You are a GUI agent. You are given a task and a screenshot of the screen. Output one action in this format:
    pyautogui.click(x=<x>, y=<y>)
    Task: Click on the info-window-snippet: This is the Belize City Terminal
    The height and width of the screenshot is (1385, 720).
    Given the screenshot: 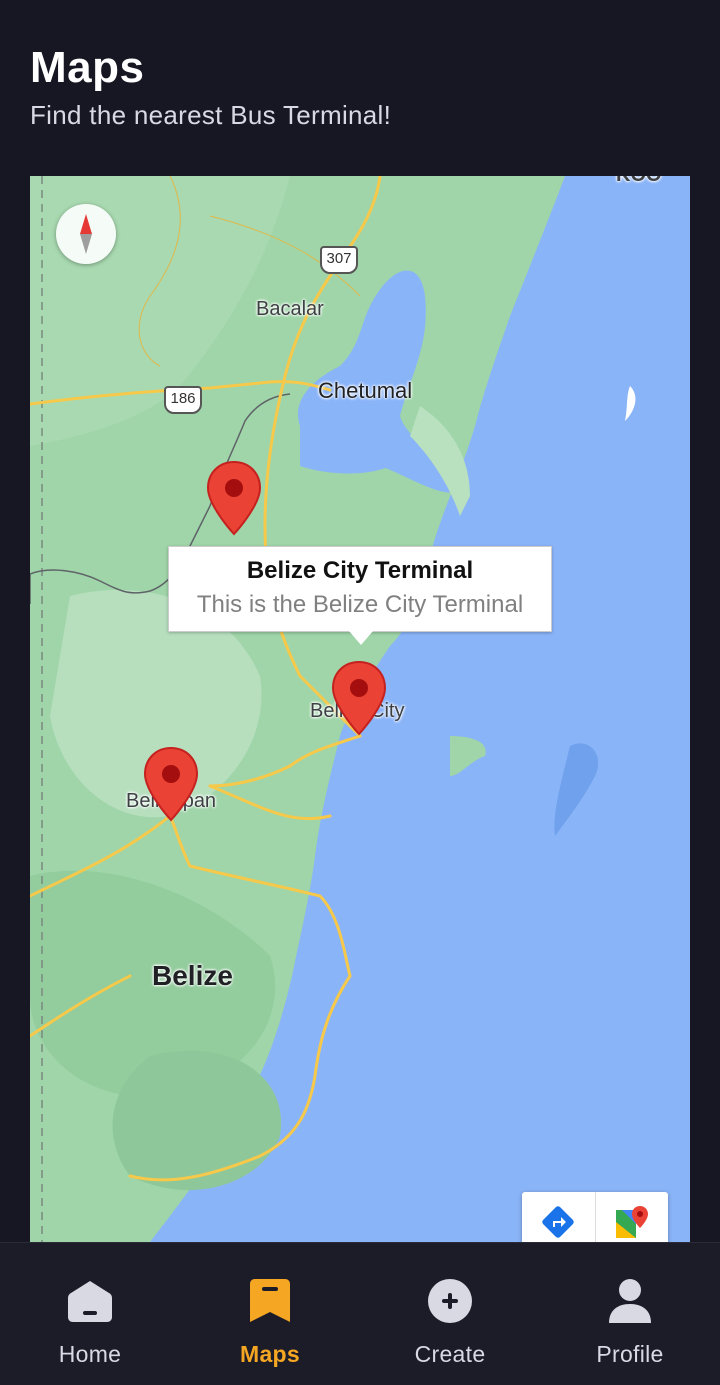 What is the action you would take?
    pyautogui.click(x=360, y=604)
    